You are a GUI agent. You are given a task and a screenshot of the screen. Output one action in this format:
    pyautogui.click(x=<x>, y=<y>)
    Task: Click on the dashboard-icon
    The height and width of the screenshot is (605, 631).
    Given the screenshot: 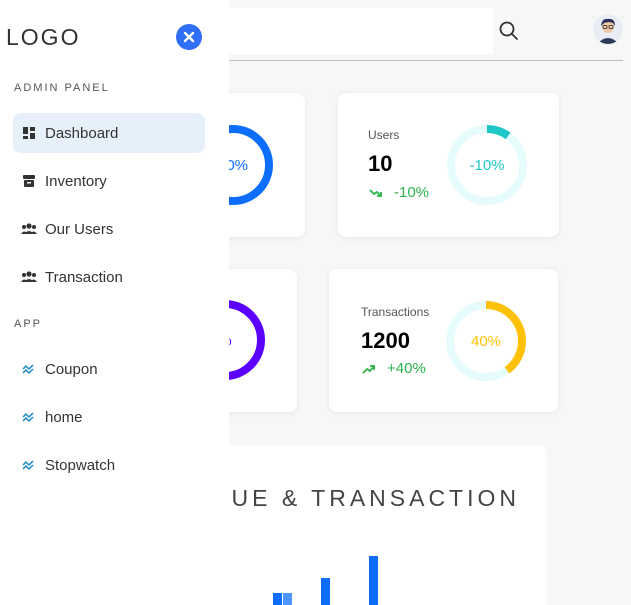 What is the action you would take?
    pyautogui.click(x=29, y=133)
    